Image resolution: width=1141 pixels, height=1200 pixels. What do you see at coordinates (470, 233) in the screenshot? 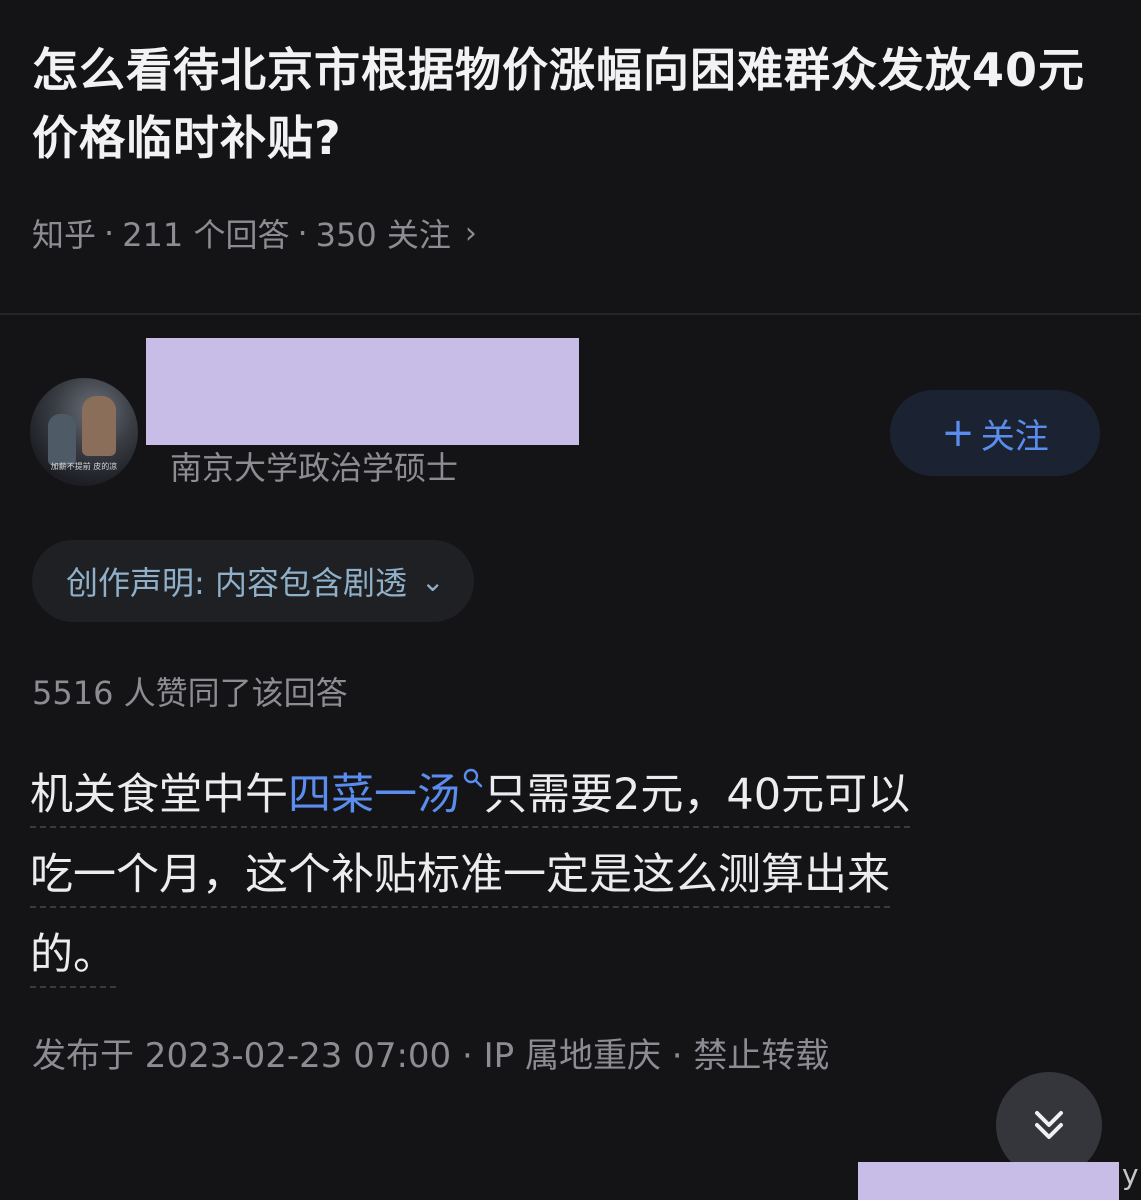
I see `chevron-right-icon: ›` at bounding box center [470, 233].